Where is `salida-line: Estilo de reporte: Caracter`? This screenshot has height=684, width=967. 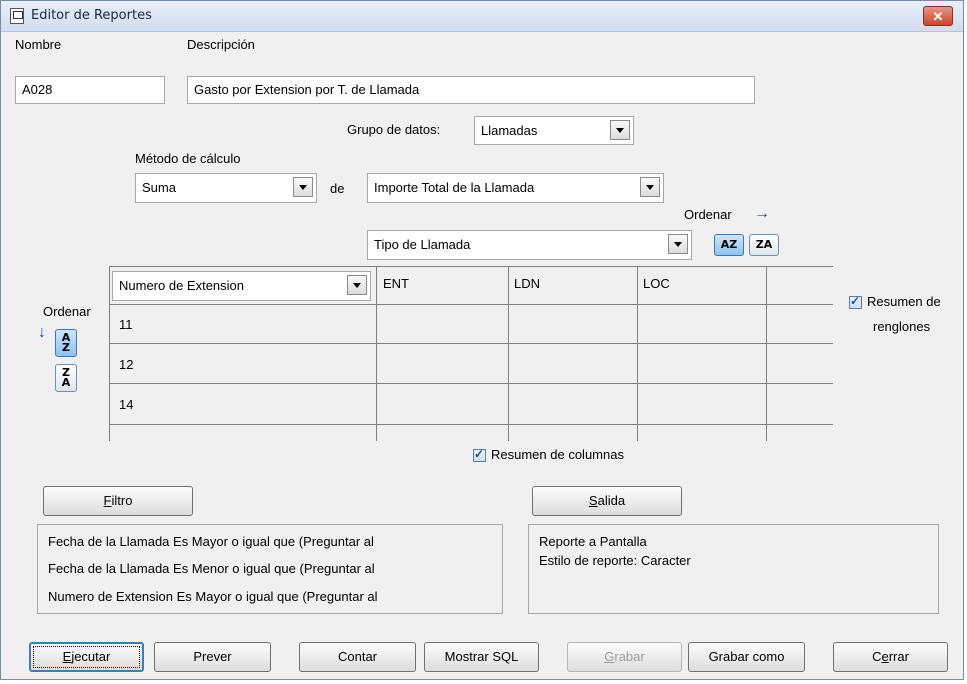 salida-line: Estilo de reporte: Caracter is located at coordinates (615, 560).